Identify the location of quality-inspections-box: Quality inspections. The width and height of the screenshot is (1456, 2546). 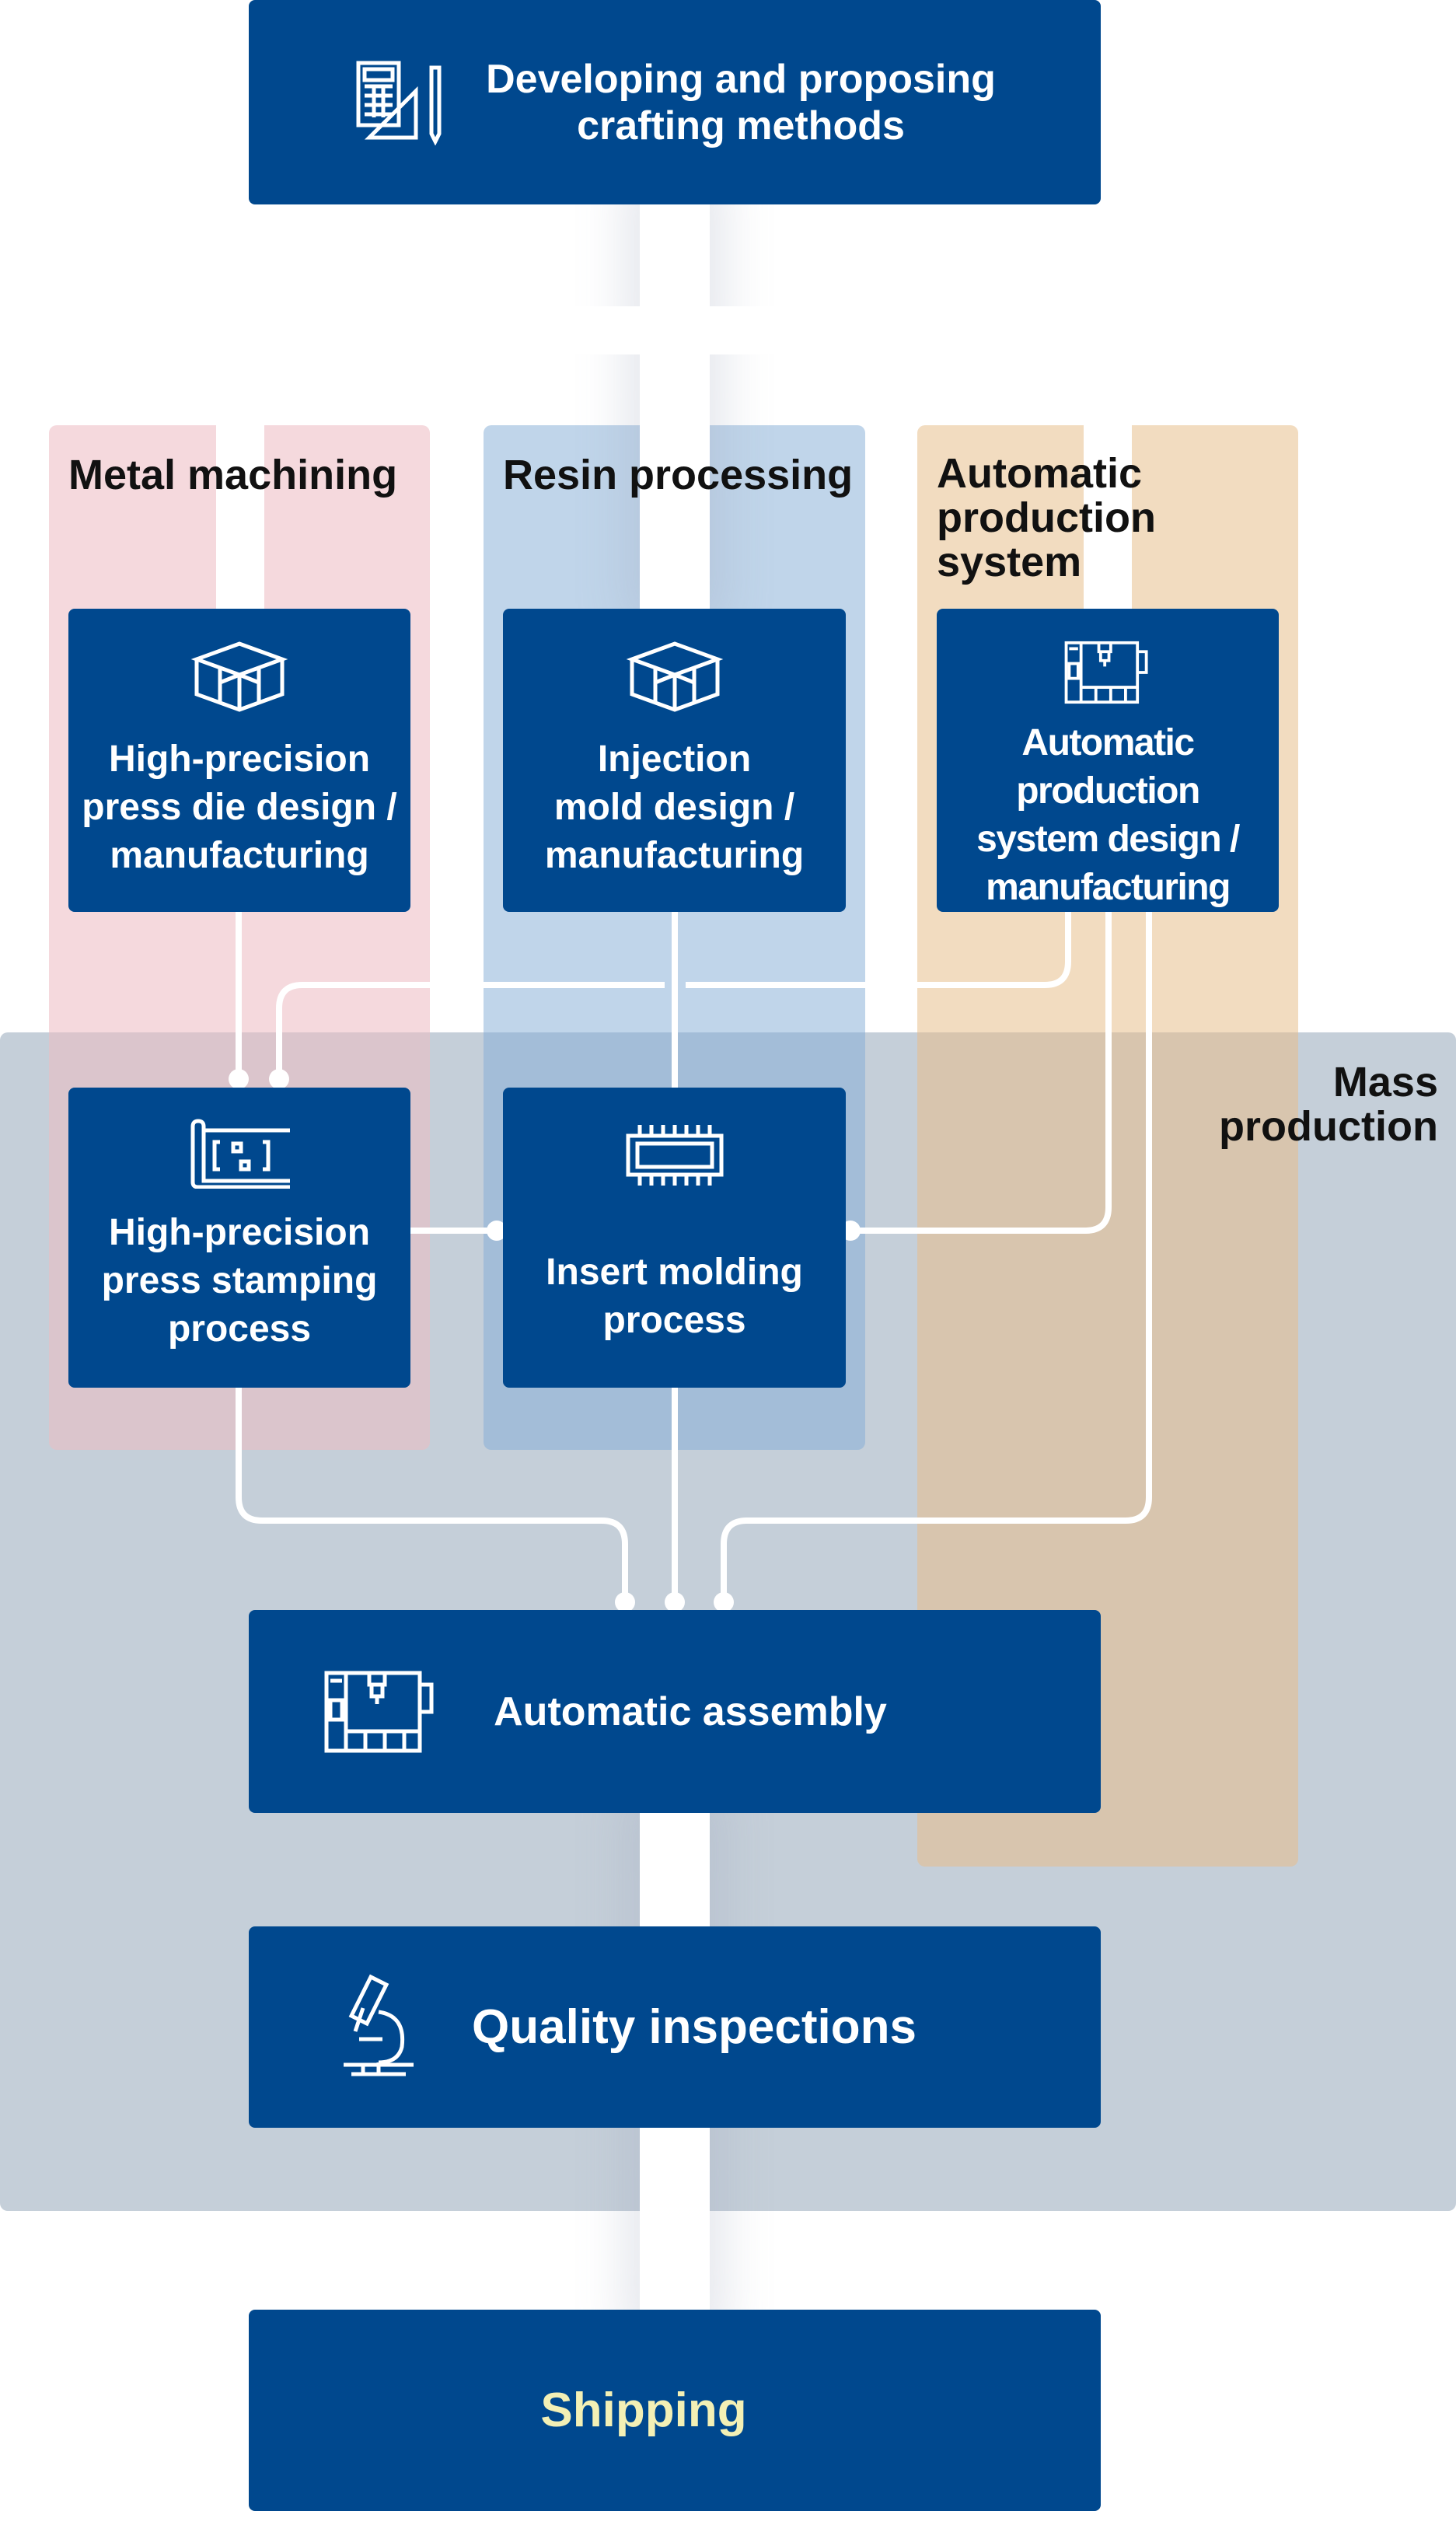
(675, 2027).